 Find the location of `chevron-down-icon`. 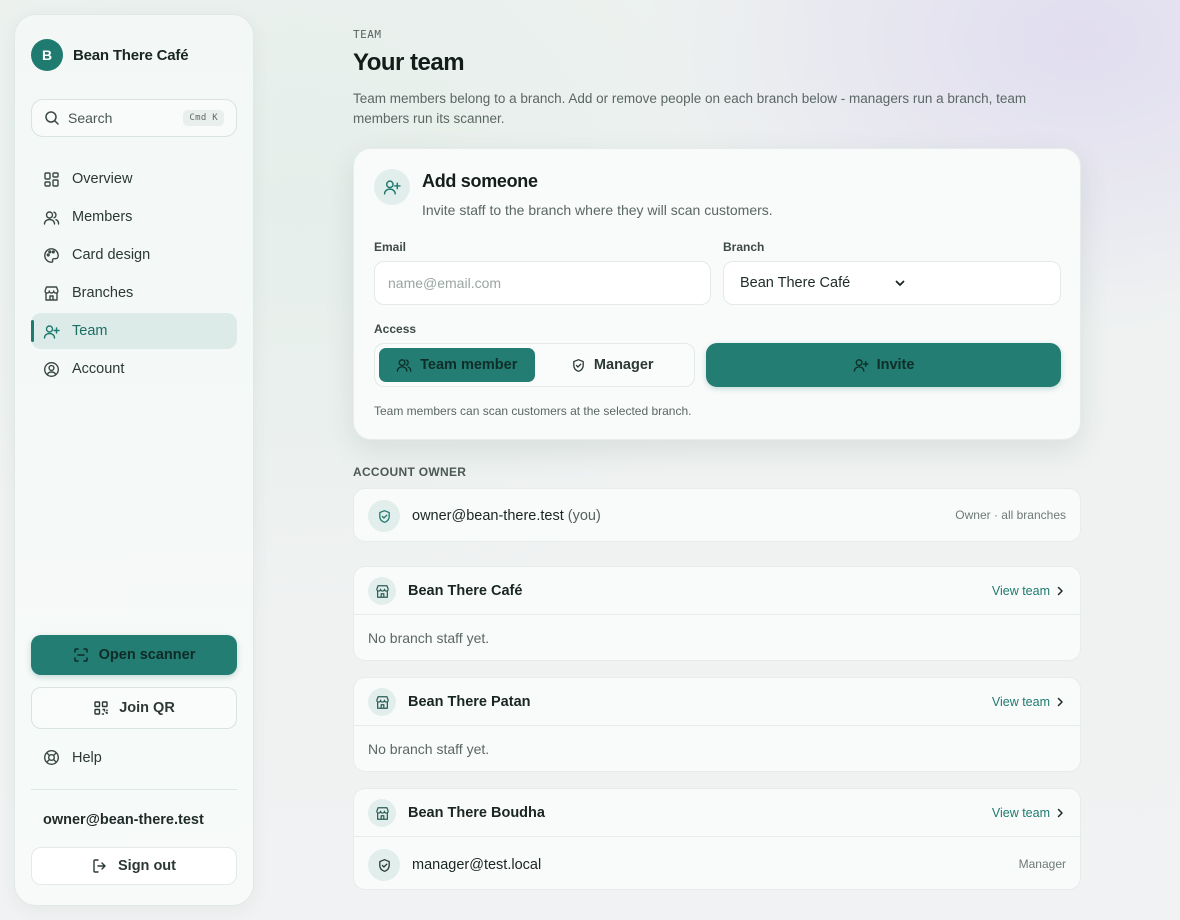

chevron-down-icon is located at coordinates (971, 283).